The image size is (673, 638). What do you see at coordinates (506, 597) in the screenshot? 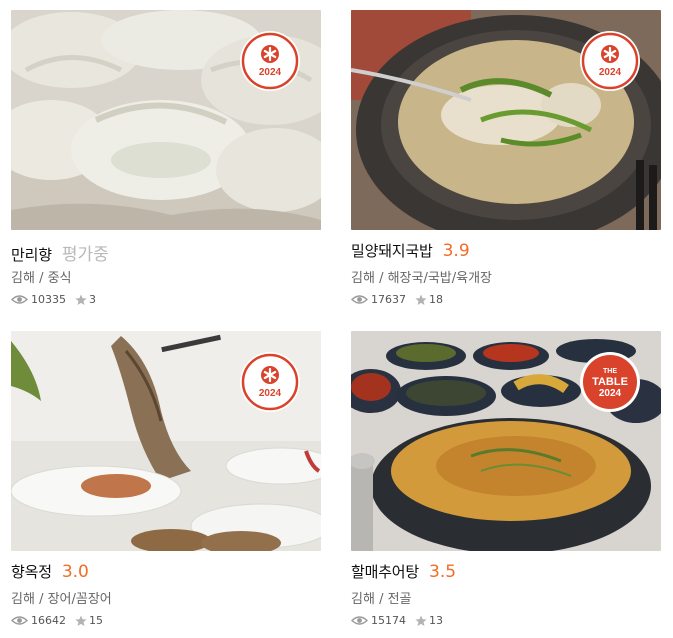
I see `restaurant-meta: 김해 / 전골` at bounding box center [506, 597].